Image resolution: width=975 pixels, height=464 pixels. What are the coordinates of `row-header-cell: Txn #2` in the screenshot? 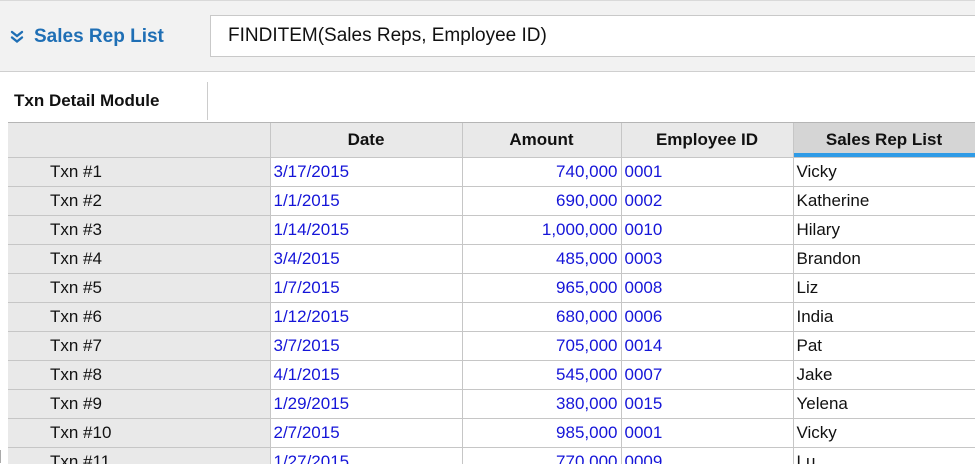 It's located at (139, 201).